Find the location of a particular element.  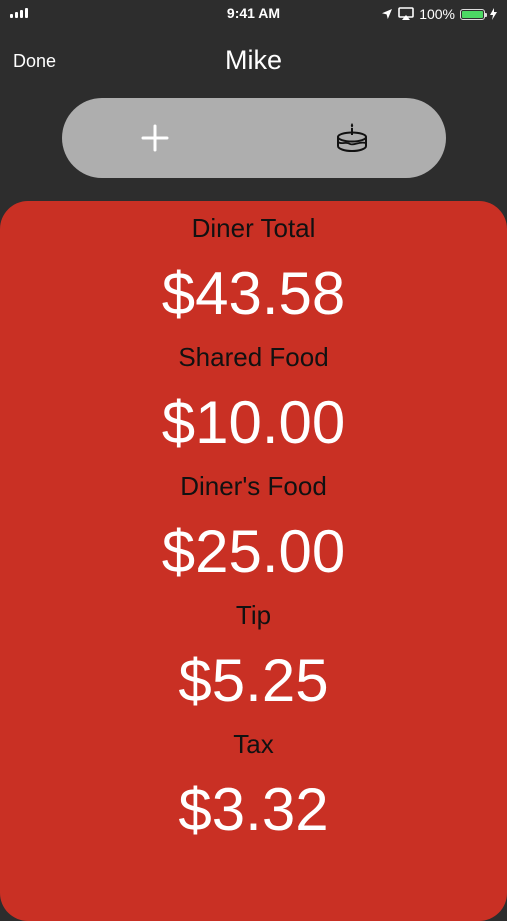

tax-label: Tax is located at coordinates (253, 744).